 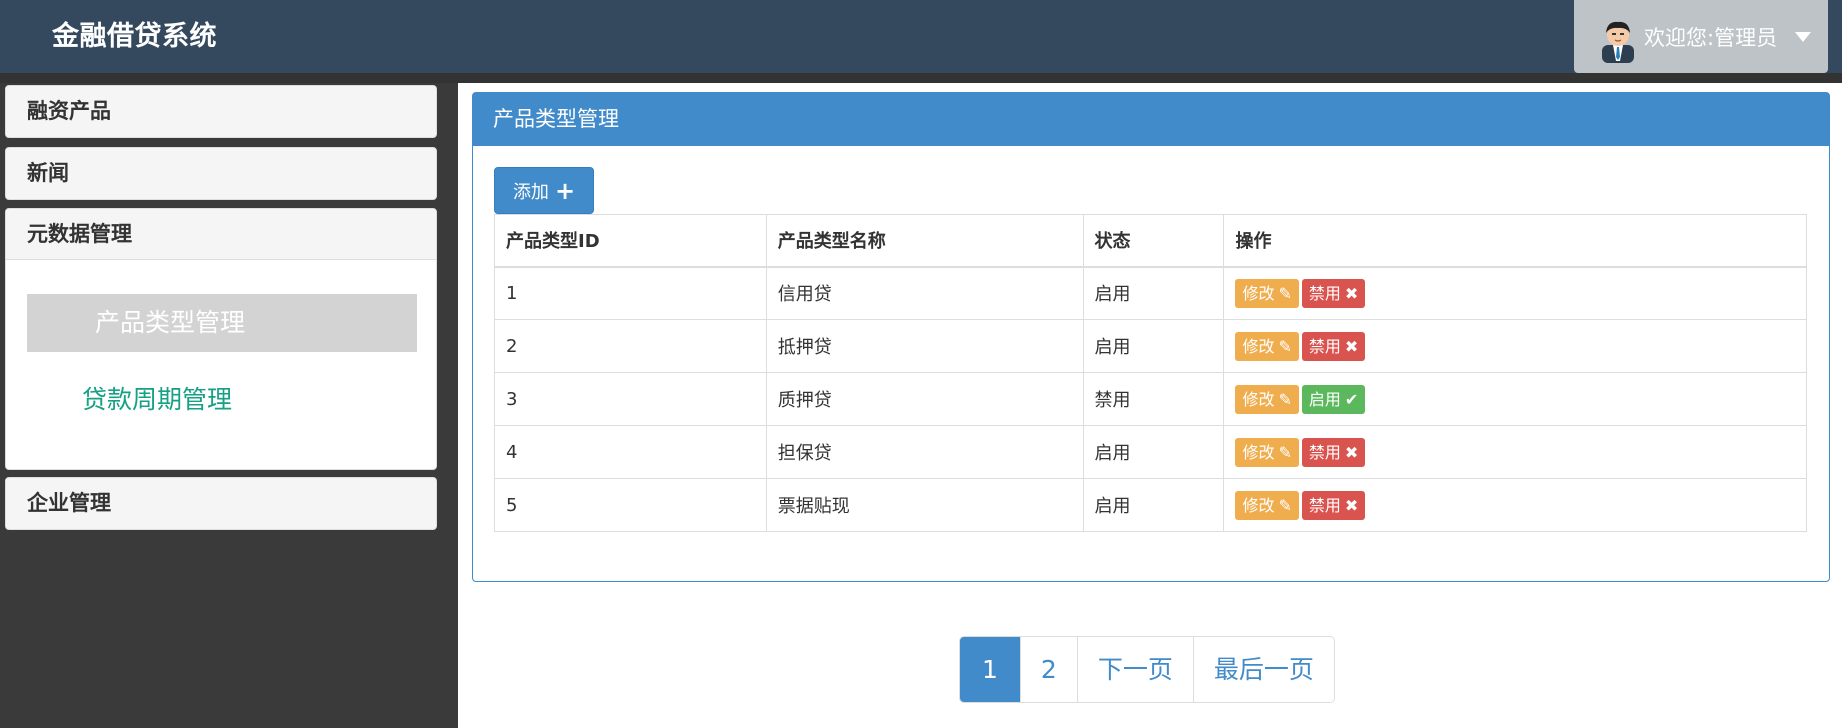 What do you see at coordinates (630, 452) in the screenshot?
I see `cell-id: 4` at bounding box center [630, 452].